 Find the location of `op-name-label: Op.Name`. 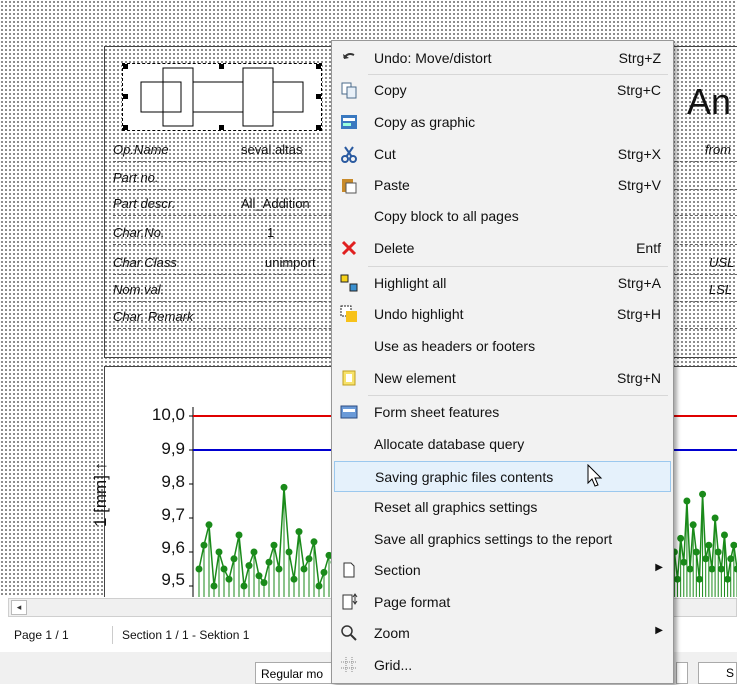

op-name-label: Op.Name is located at coordinates (141, 149).